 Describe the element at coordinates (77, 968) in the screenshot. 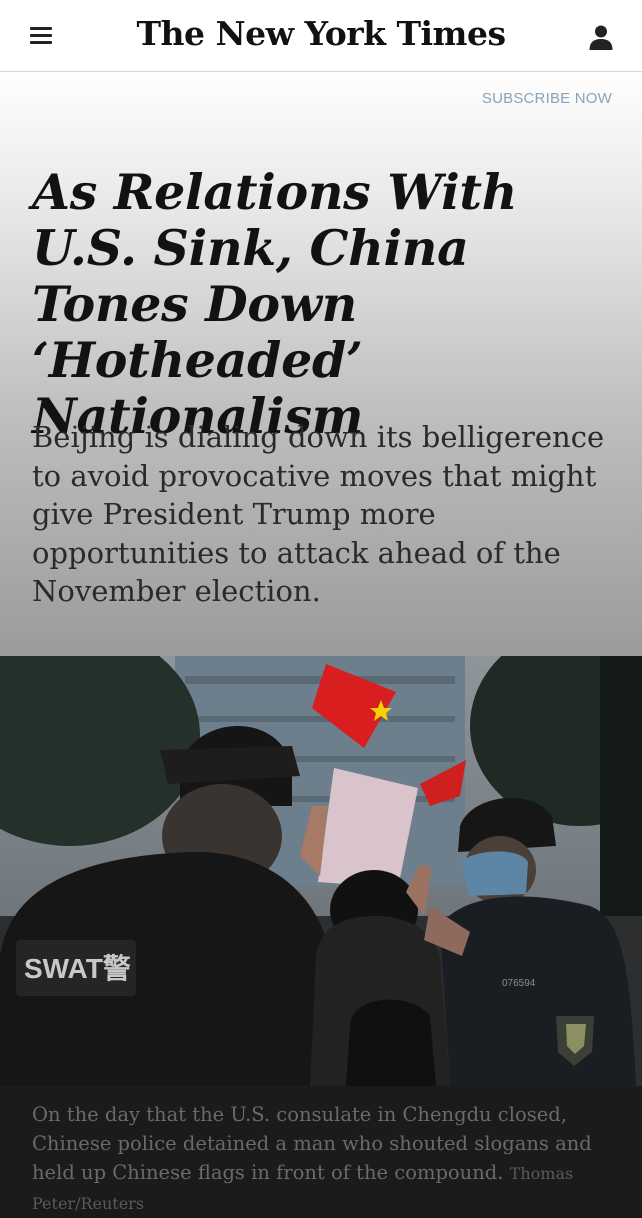

I see `swat-vest-label: SWAT警` at that location.